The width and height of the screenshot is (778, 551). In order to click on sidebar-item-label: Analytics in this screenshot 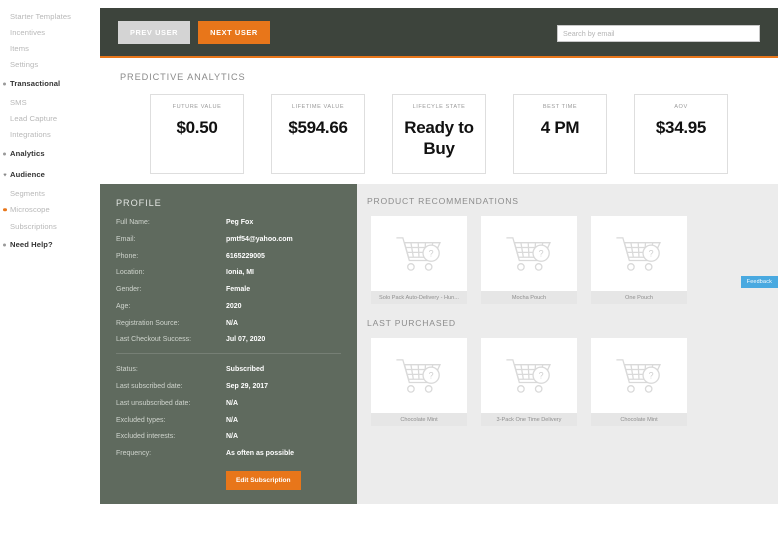, I will do `click(27, 154)`.